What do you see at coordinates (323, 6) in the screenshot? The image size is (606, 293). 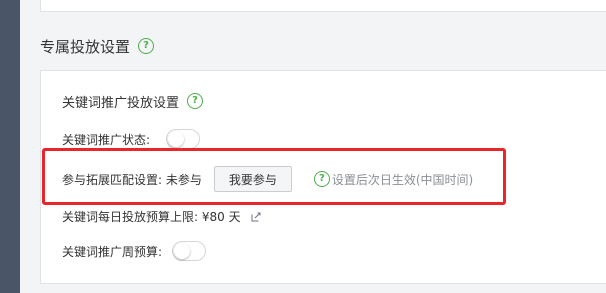 I see `previous-card` at bounding box center [323, 6].